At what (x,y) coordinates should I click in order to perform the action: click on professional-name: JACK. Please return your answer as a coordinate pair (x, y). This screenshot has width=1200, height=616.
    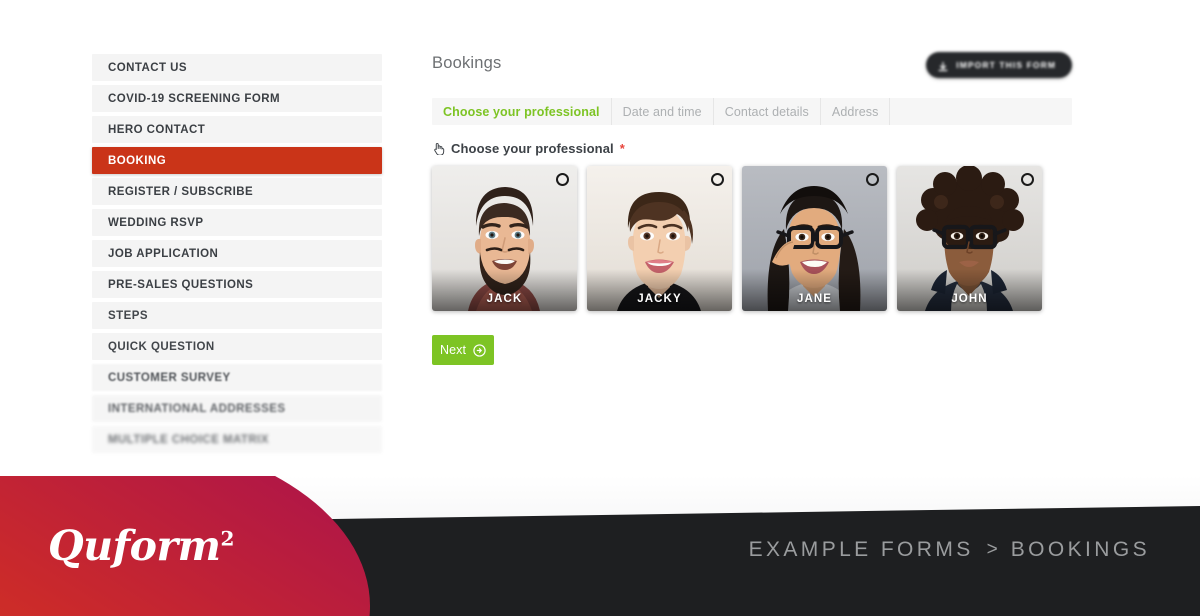
    Looking at the image, I should click on (504, 299).